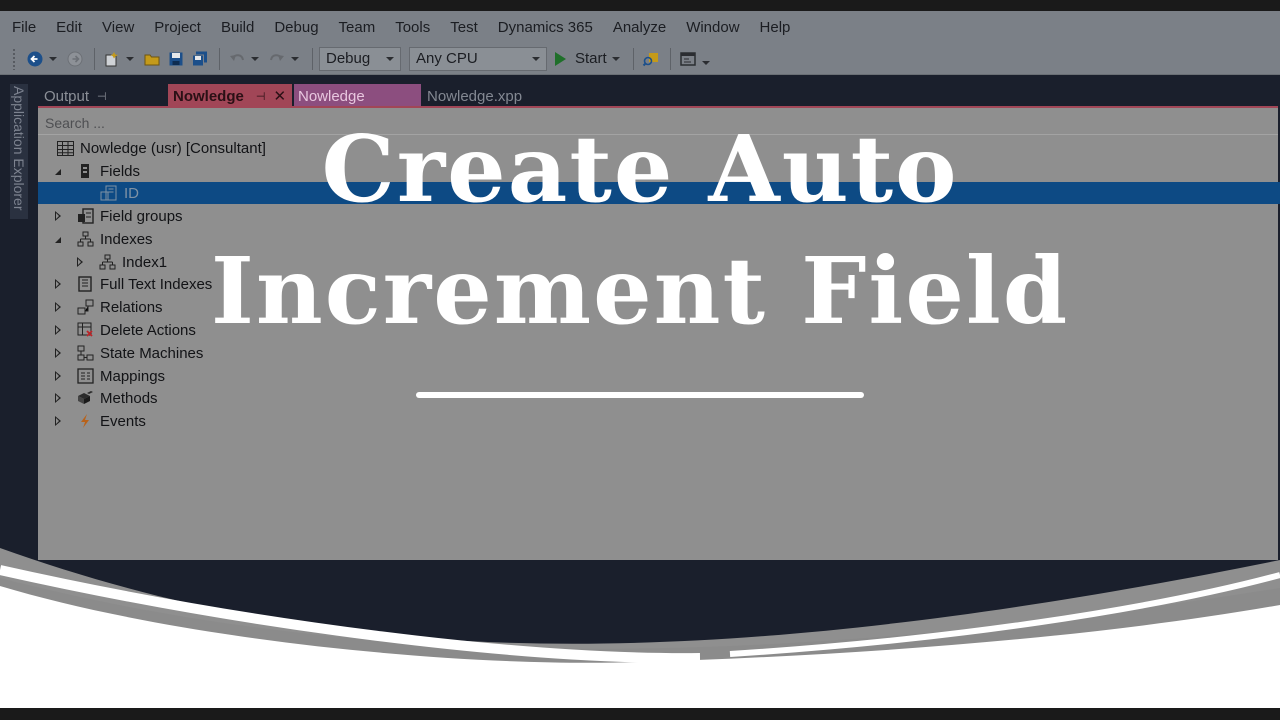  I want to click on redo-icon, so click(277, 59).